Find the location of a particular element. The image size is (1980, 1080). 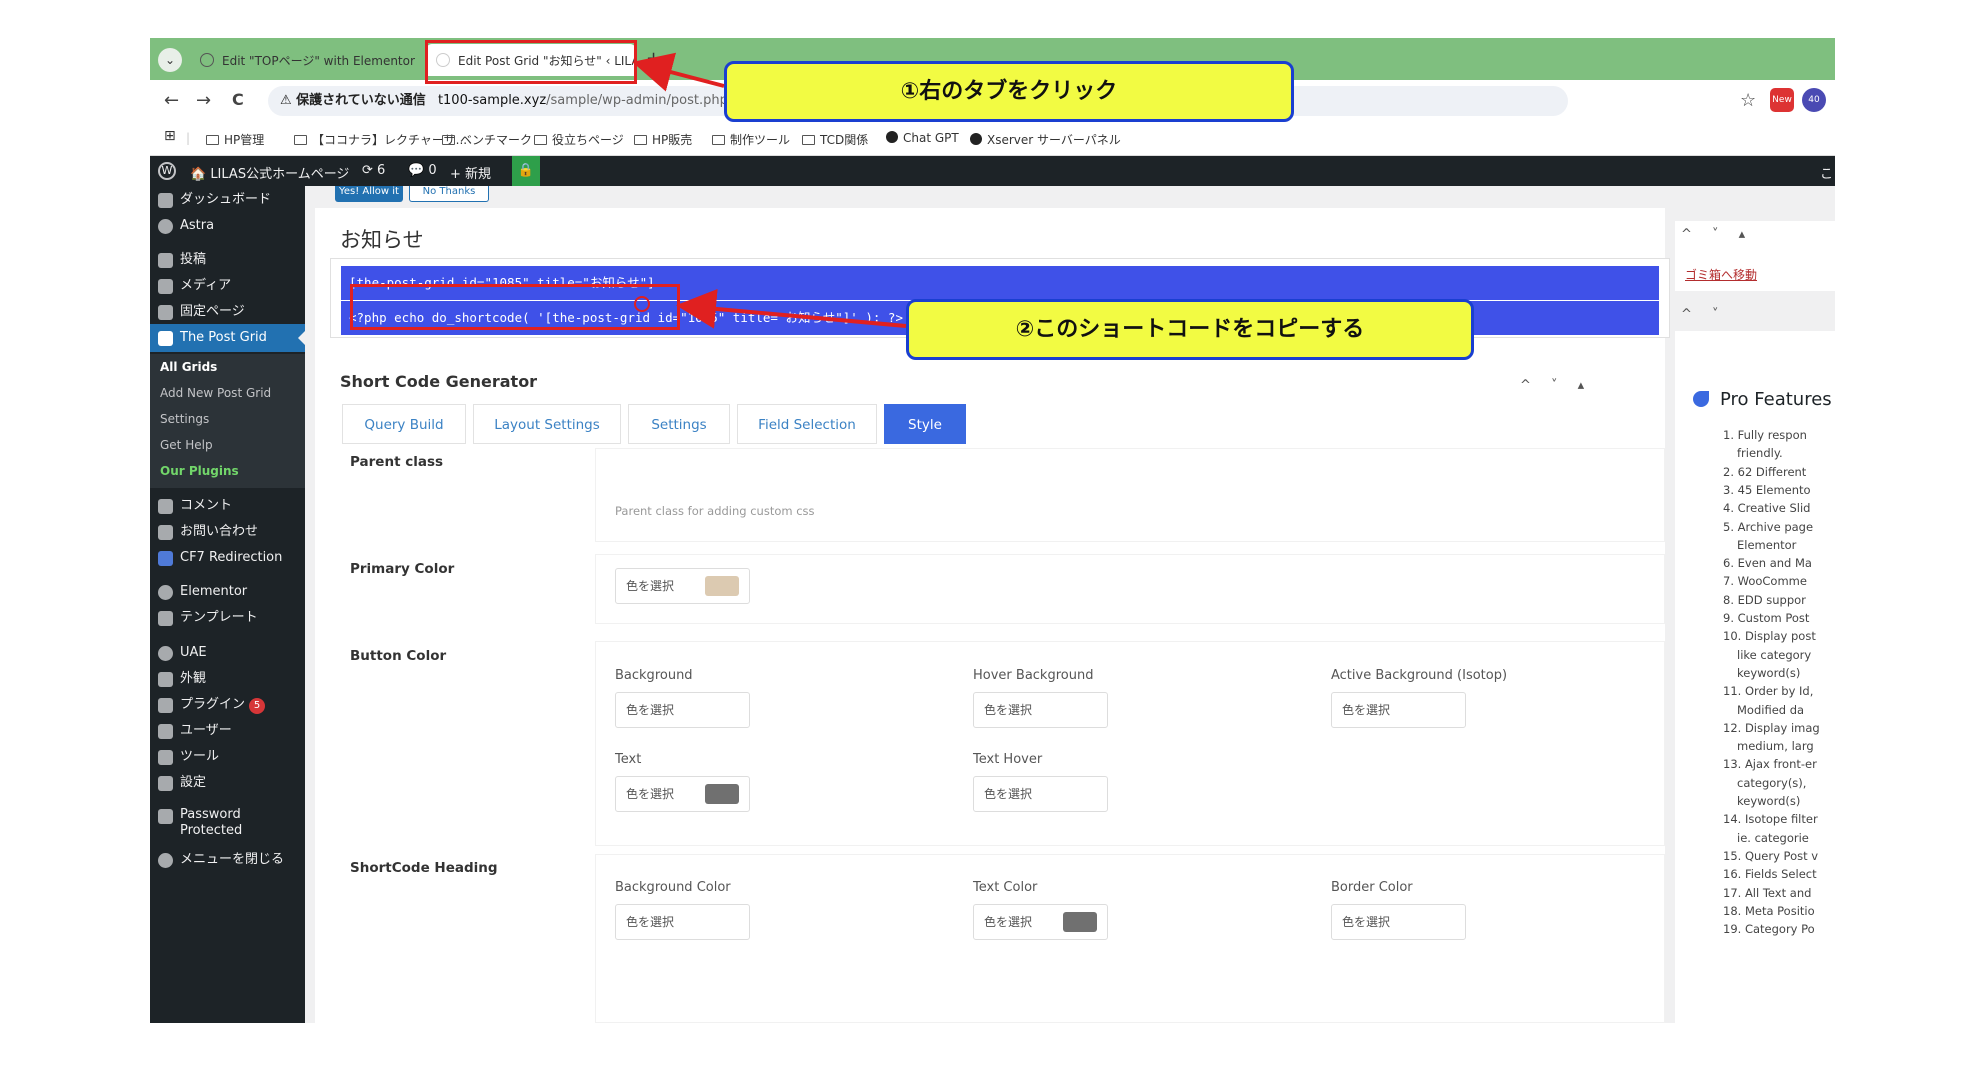

new-tab-button: + is located at coordinates (653, 58).